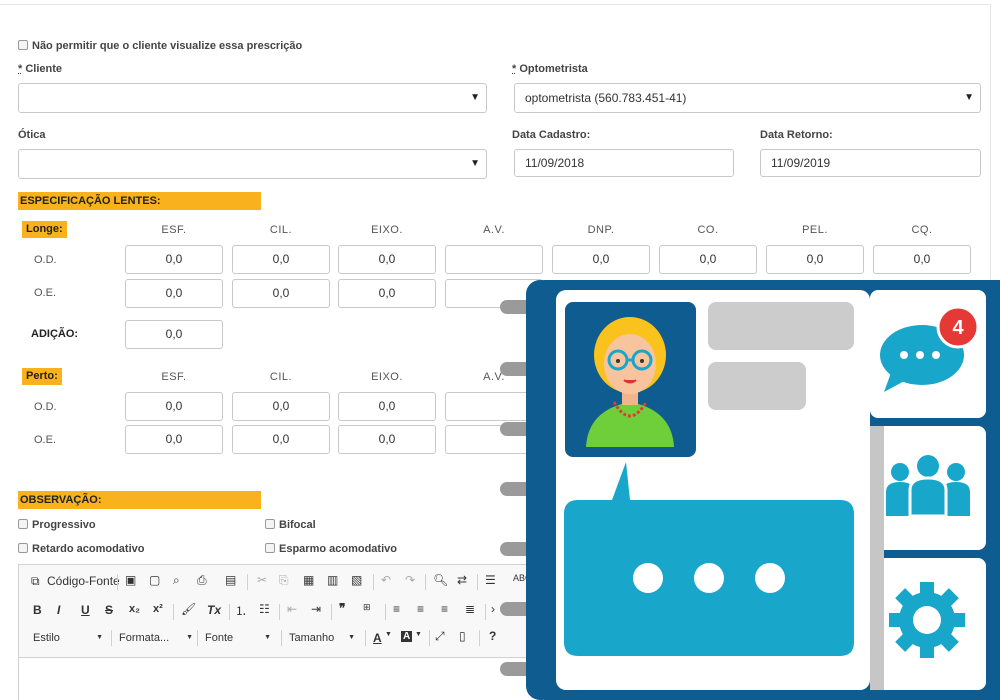 The image size is (1000, 700). What do you see at coordinates (85, 610) in the screenshot?
I see `underline-button: U` at bounding box center [85, 610].